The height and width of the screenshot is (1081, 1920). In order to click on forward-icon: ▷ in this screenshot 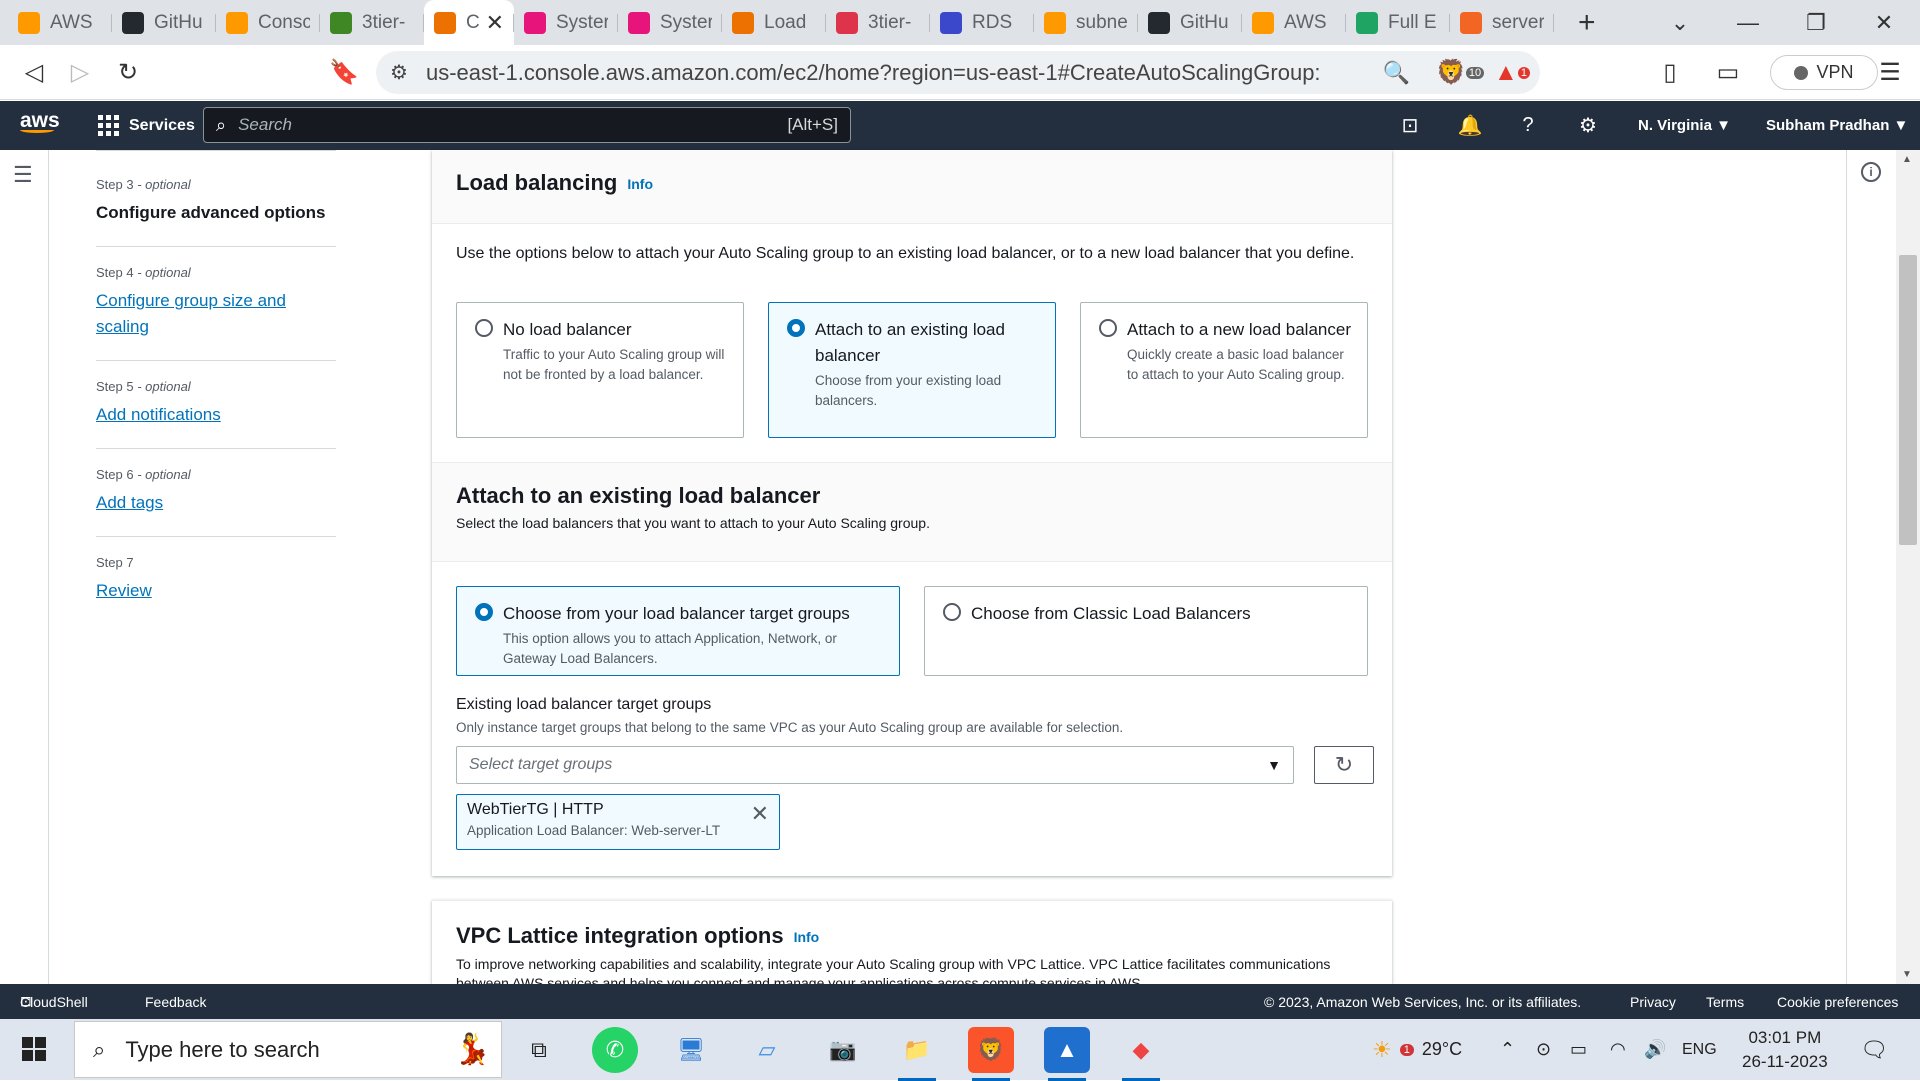, I will do `click(80, 72)`.